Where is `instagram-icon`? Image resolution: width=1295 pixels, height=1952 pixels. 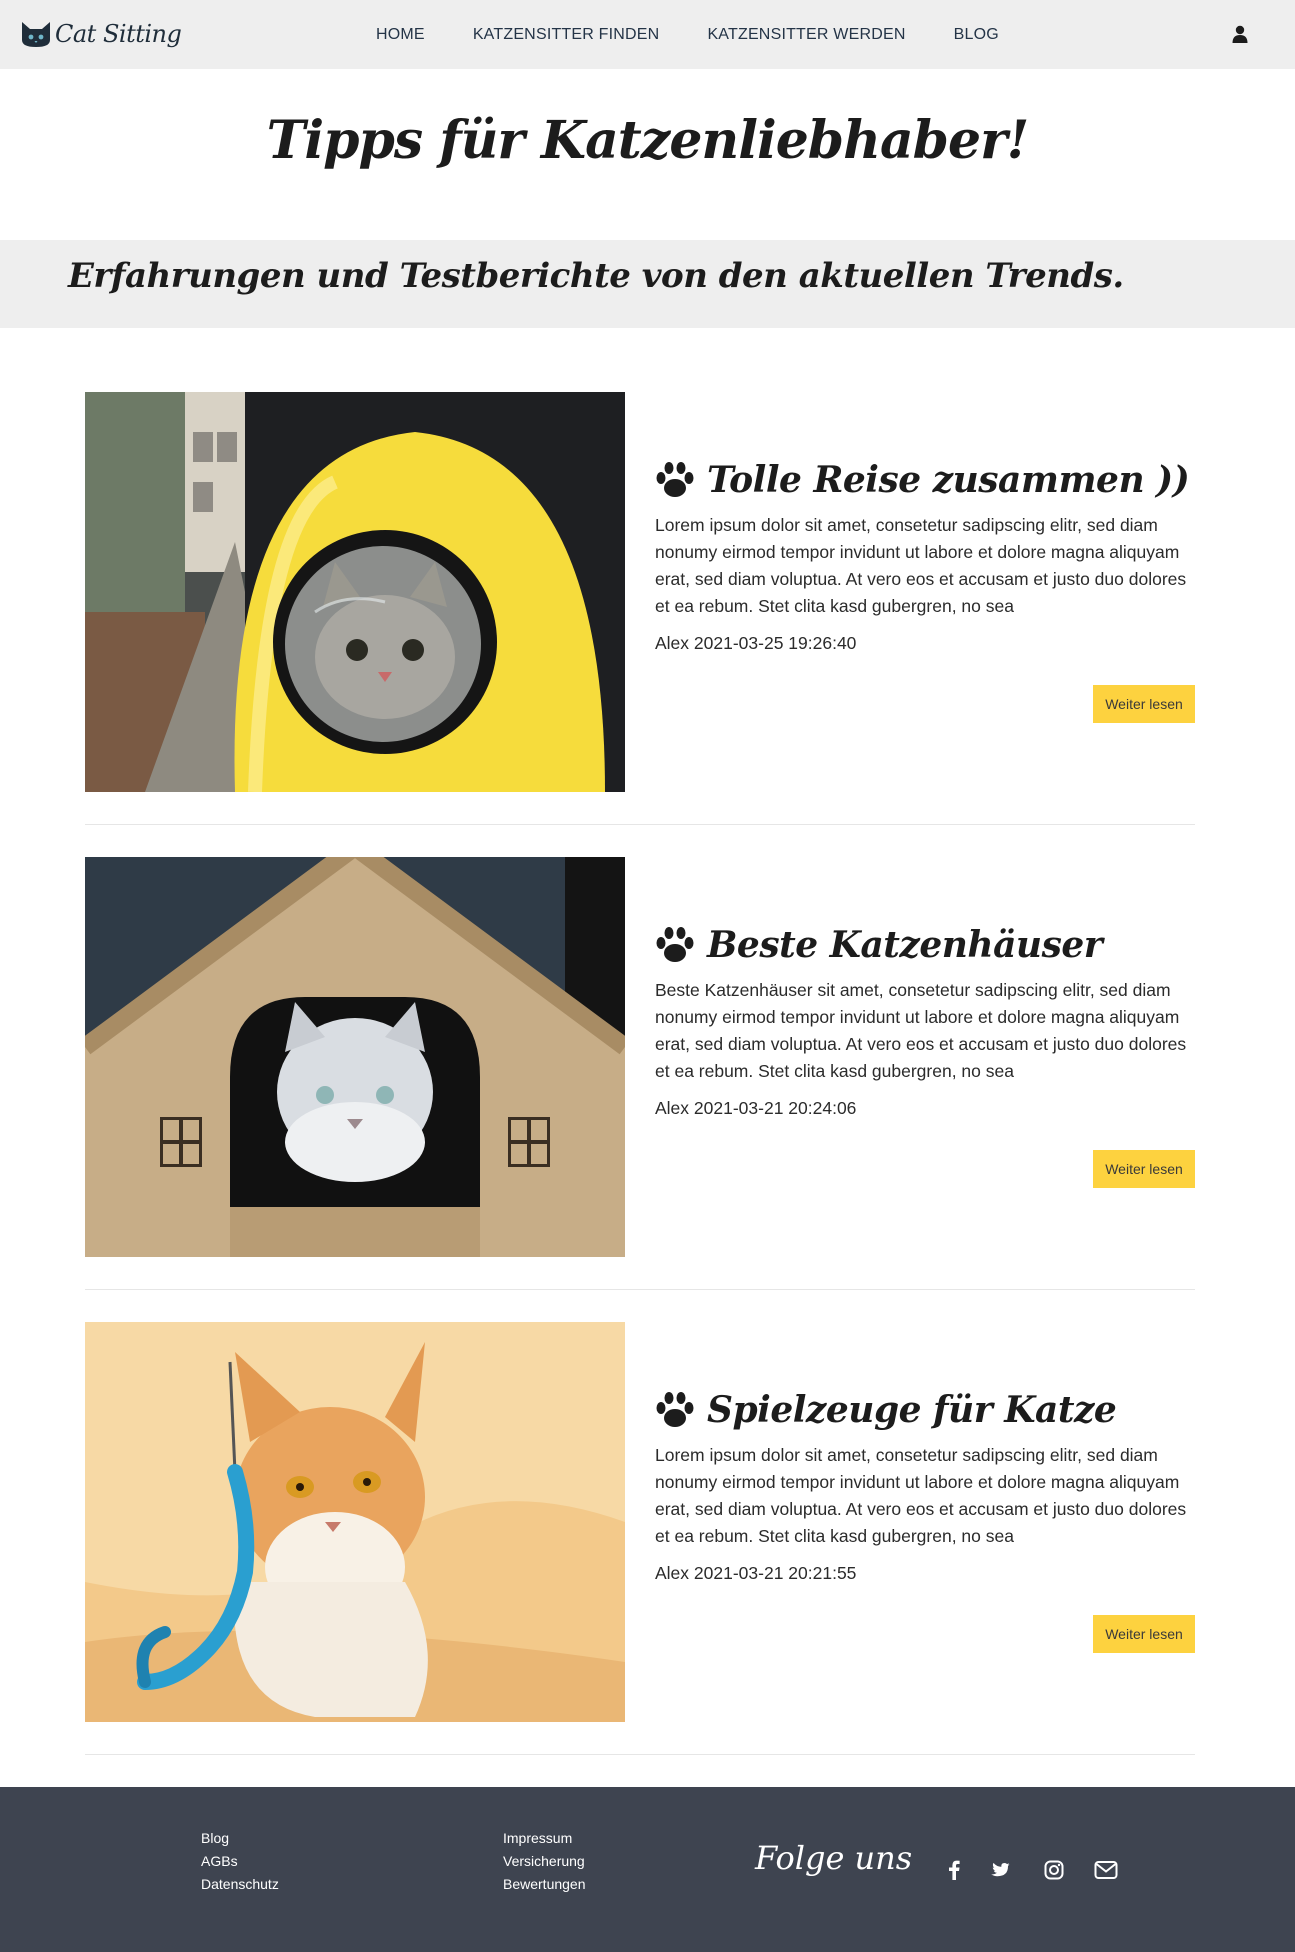
instagram-icon is located at coordinates (1054, 1870).